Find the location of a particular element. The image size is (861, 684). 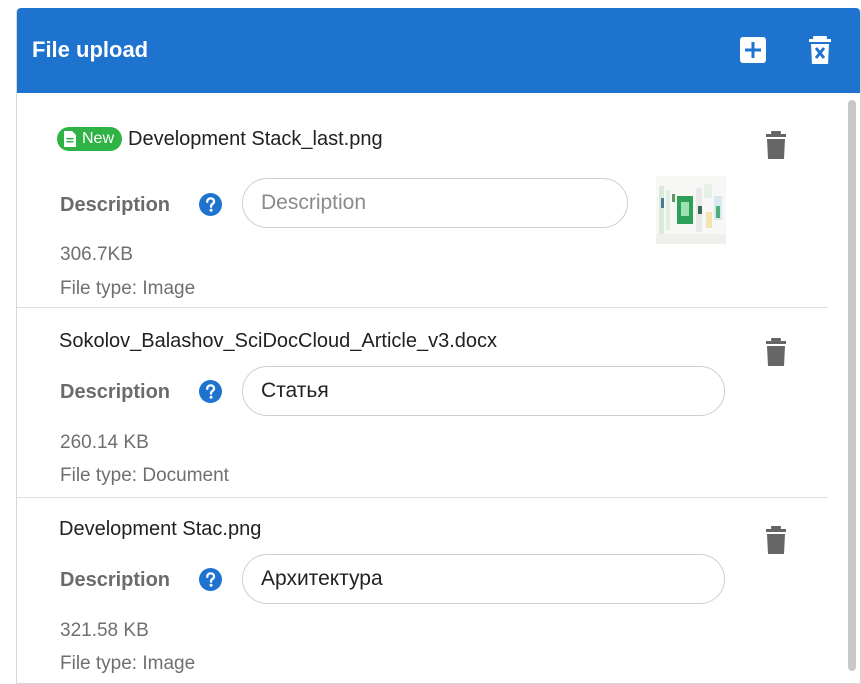

plus-square-icon is located at coordinates (753, 50).